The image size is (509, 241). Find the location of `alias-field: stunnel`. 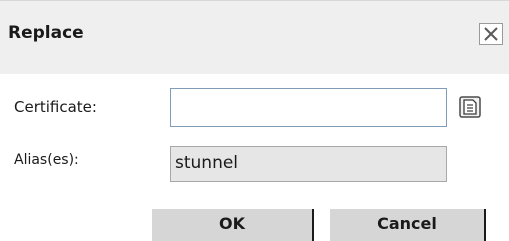

alias-field: stunnel is located at coordinates (308, 164).